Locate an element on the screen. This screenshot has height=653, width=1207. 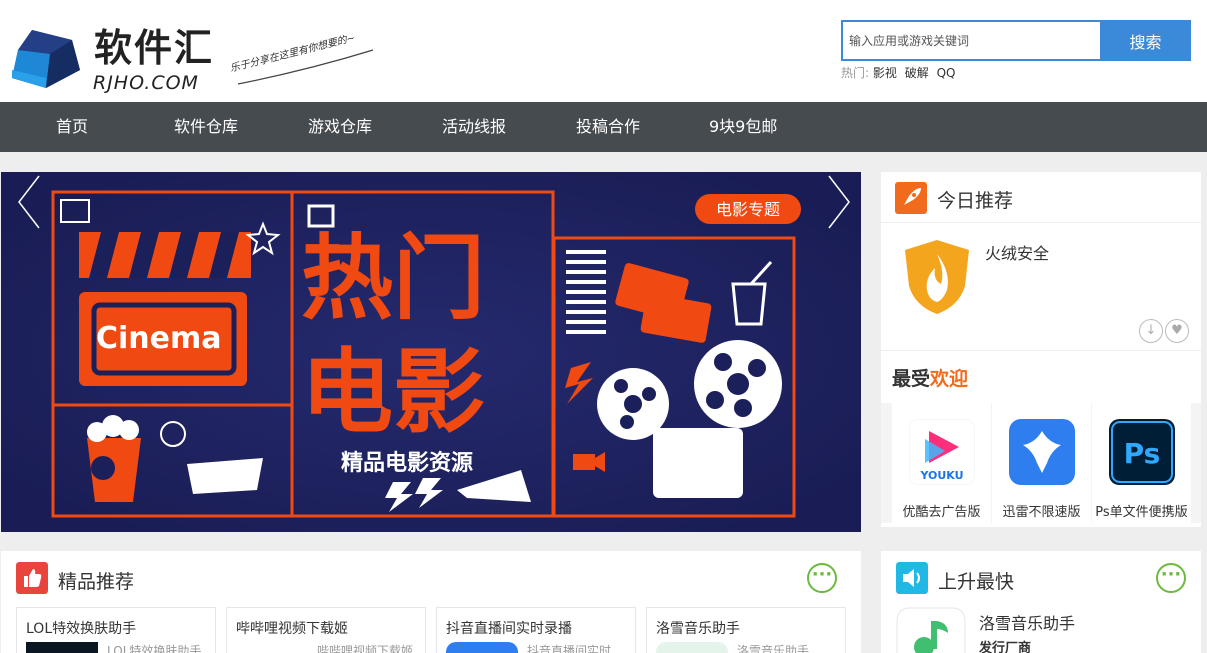
banner-prev-arrow-icon is located at coordinates (30, 202).